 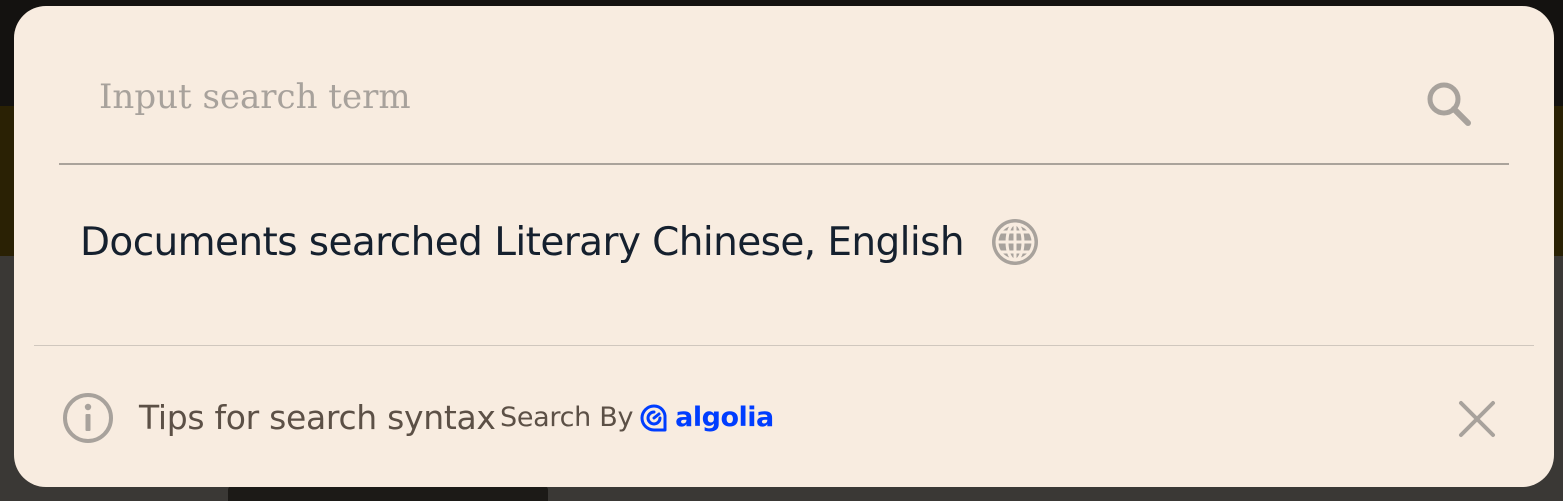 What do you see at coordinates (637, 417) in the screenshot?
I see `search-by-algolia-link: Search By algolia` at bounding box center [637, 417].